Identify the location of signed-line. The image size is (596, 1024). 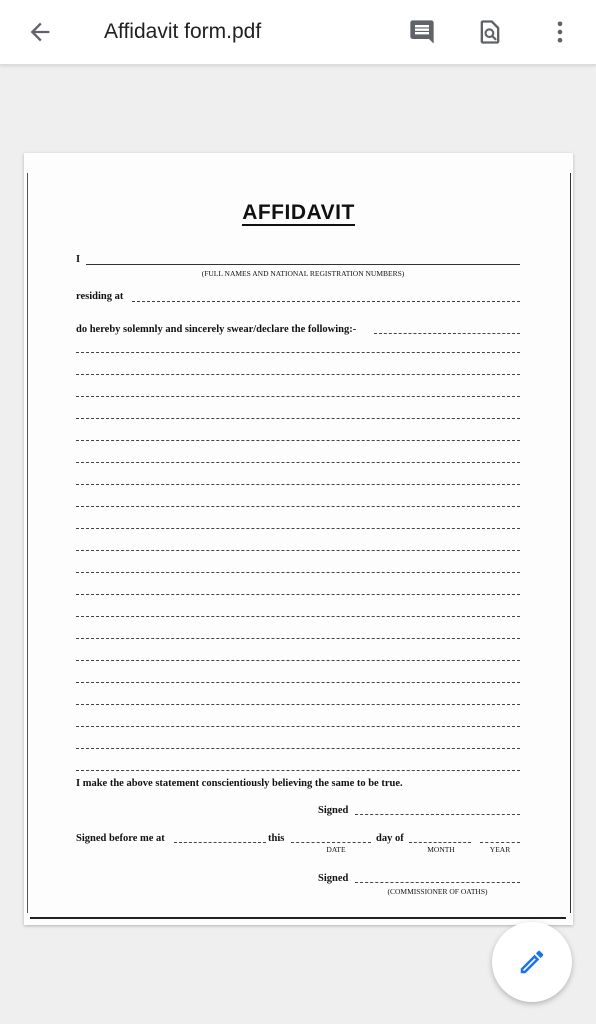
(437, 814).